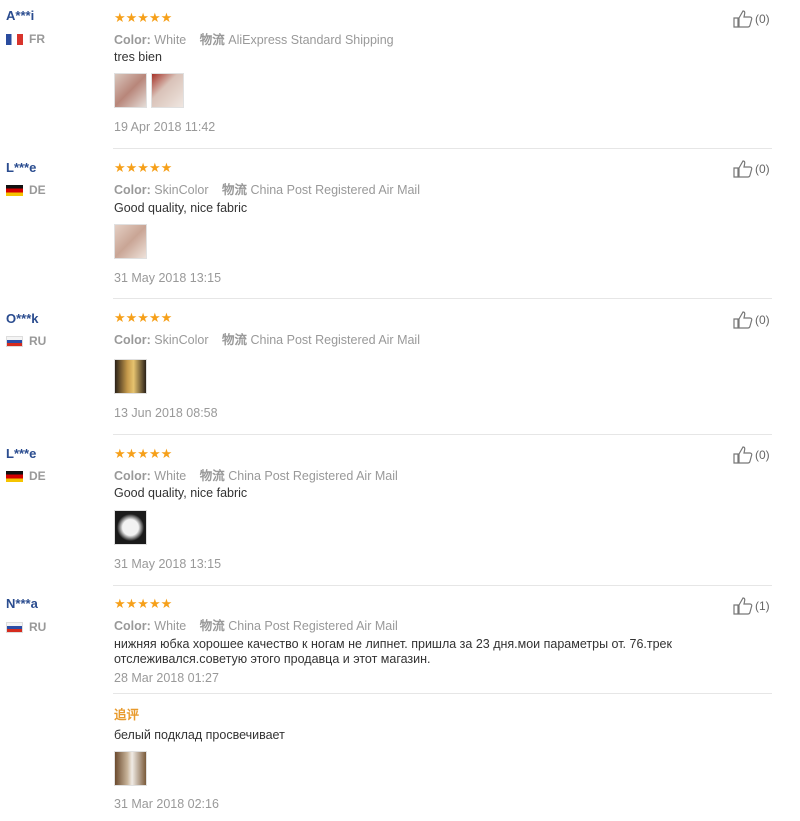 The height and width of the screenshot is (821, 800). I want to click on review-date: 19 Apr 2018 11:42, so click(165, 127).